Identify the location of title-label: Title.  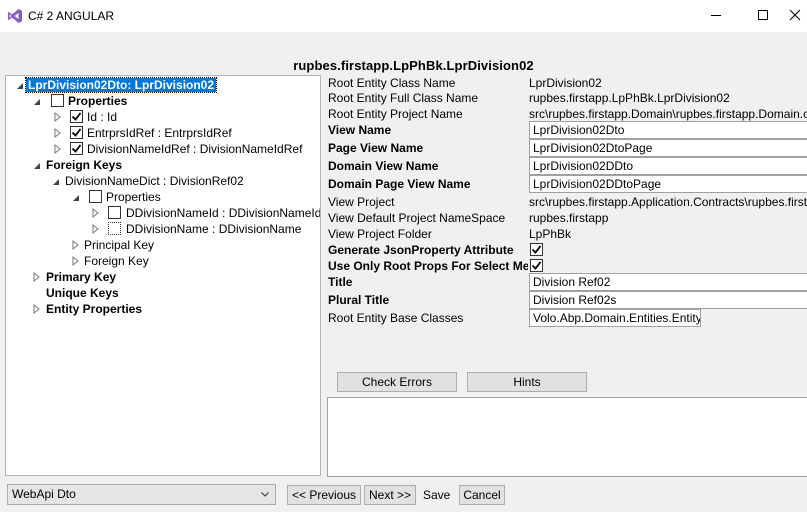
(340, 282).